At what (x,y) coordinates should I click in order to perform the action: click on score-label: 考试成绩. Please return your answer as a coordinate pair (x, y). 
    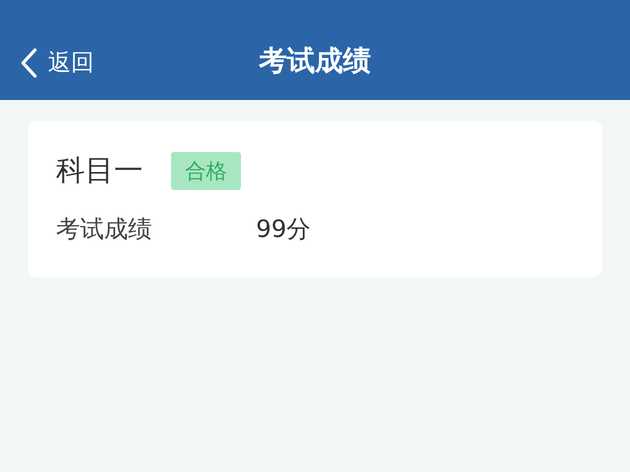
    Looking at the image, I should click on (104, 229).